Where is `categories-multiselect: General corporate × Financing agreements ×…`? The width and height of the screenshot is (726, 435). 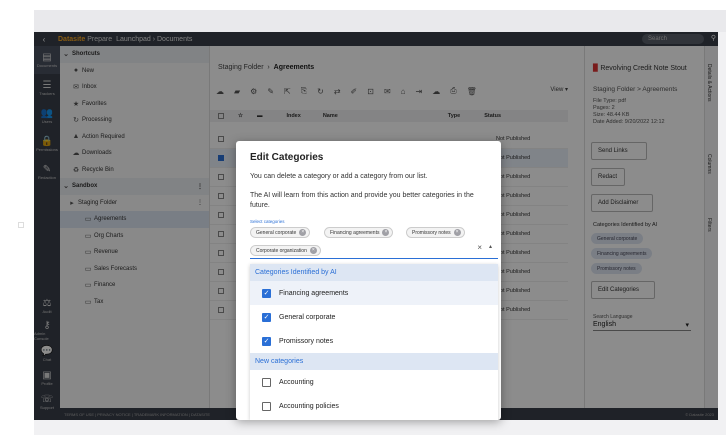
categories-multiselect: General corporate × Financing agreements ×… is located at coordinates (374, 242).